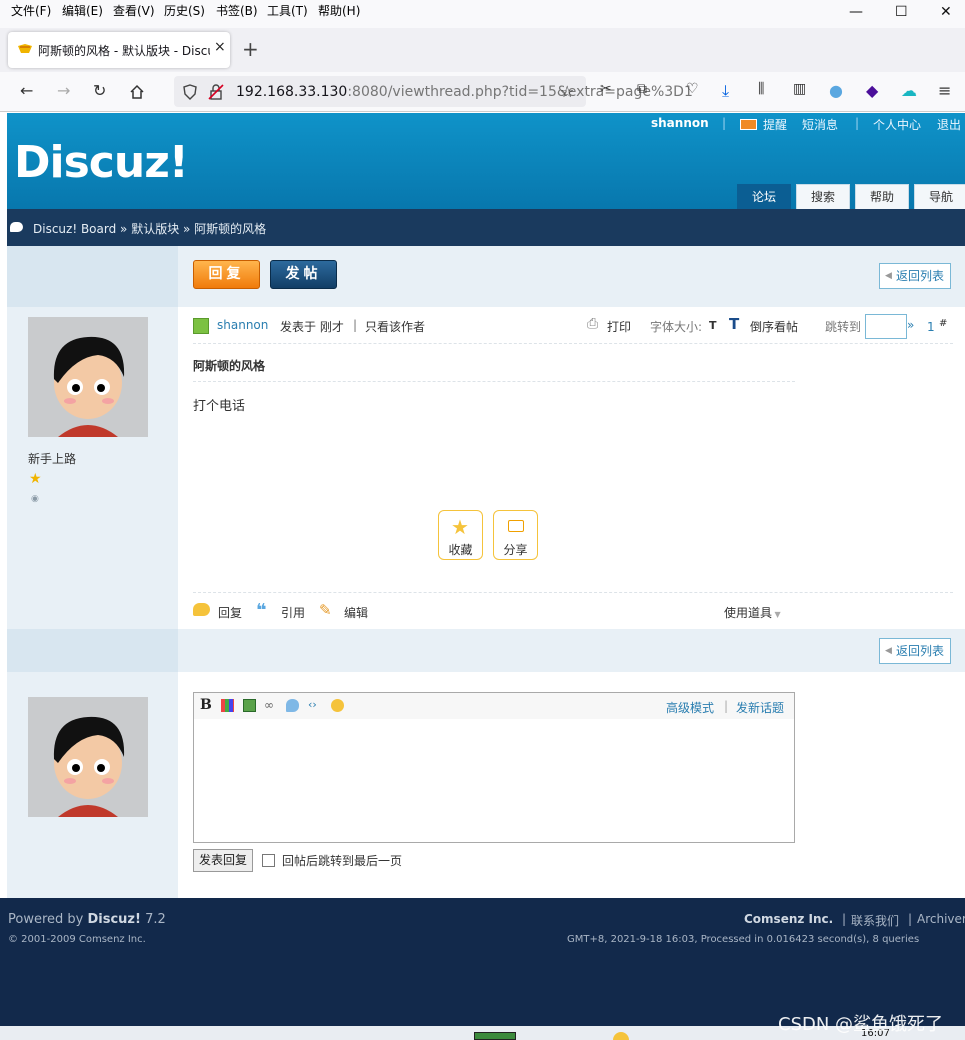  Describe the element at coordinates (944, 90) in the screenshot. I see `hamburger-menu-icon: ≡` at that location.